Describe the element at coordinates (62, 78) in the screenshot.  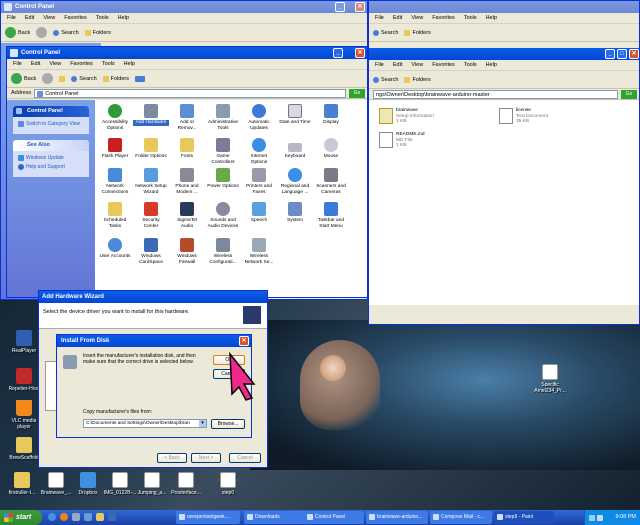
I see `up-folder-button` at that location.